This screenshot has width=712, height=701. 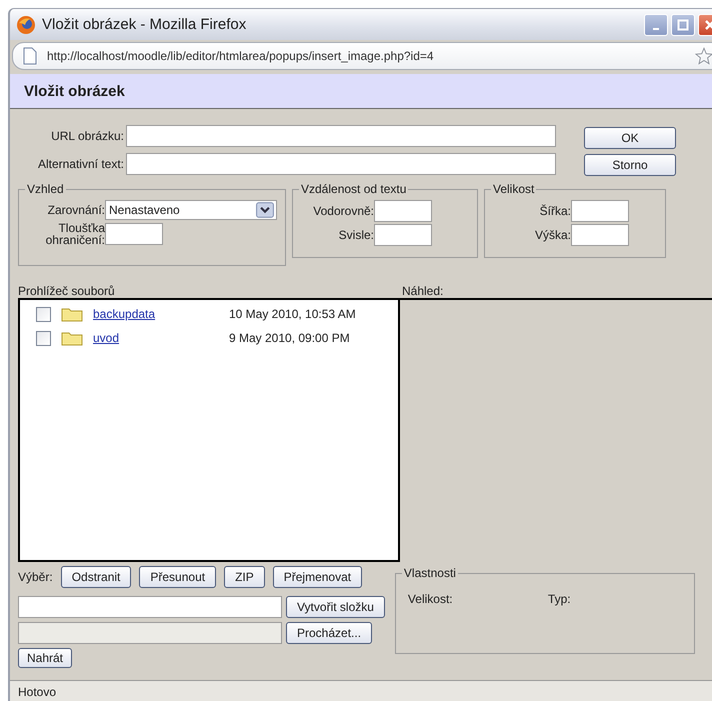 What do you see at coordinates (431, 599) in the screenshot?
I see `property-label: Velikost:` at bounding box center [431, 599].